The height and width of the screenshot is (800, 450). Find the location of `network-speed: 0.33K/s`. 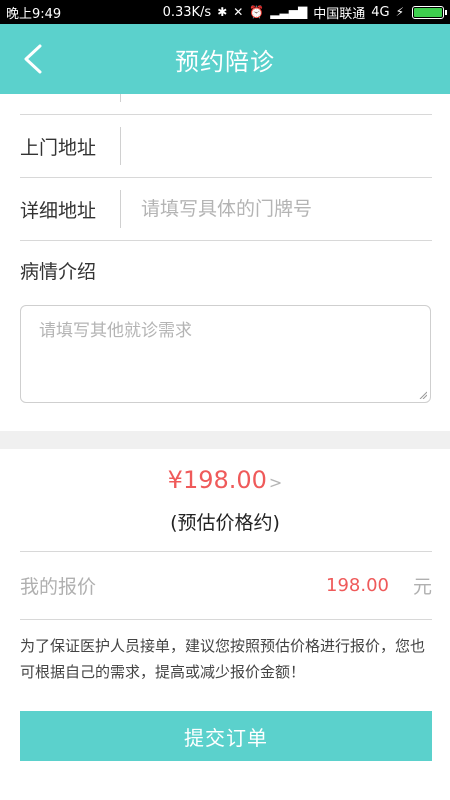

network-speed: 0.33K/s is located at coordinates (187, 12).